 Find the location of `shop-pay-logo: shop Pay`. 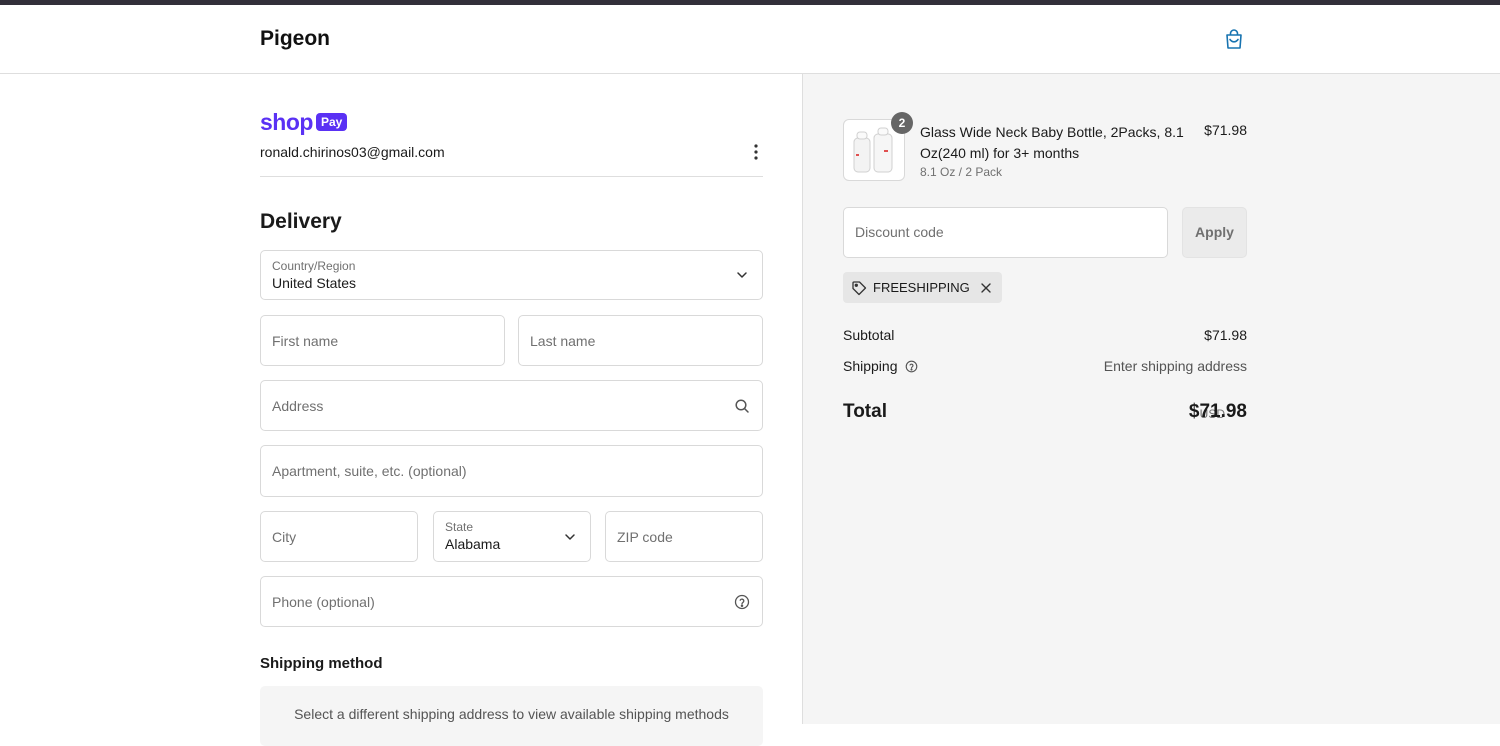

shop-pay-logo: shop Pay is located at coordinates (304, 121).